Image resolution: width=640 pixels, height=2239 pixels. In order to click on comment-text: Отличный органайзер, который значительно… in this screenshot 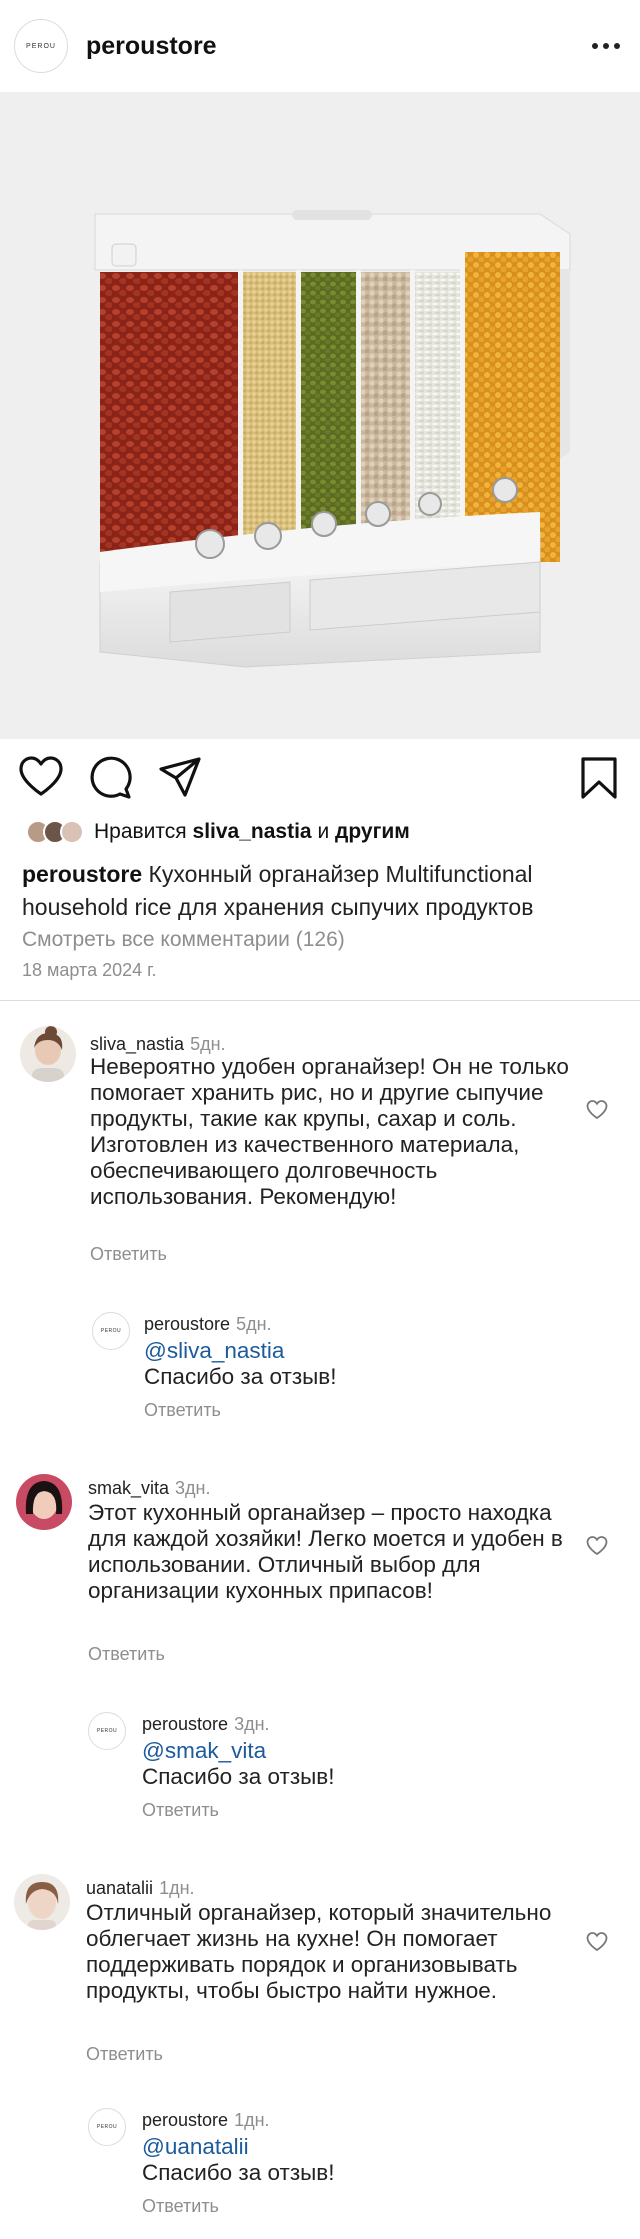, I will do `click(319, 1951)`.